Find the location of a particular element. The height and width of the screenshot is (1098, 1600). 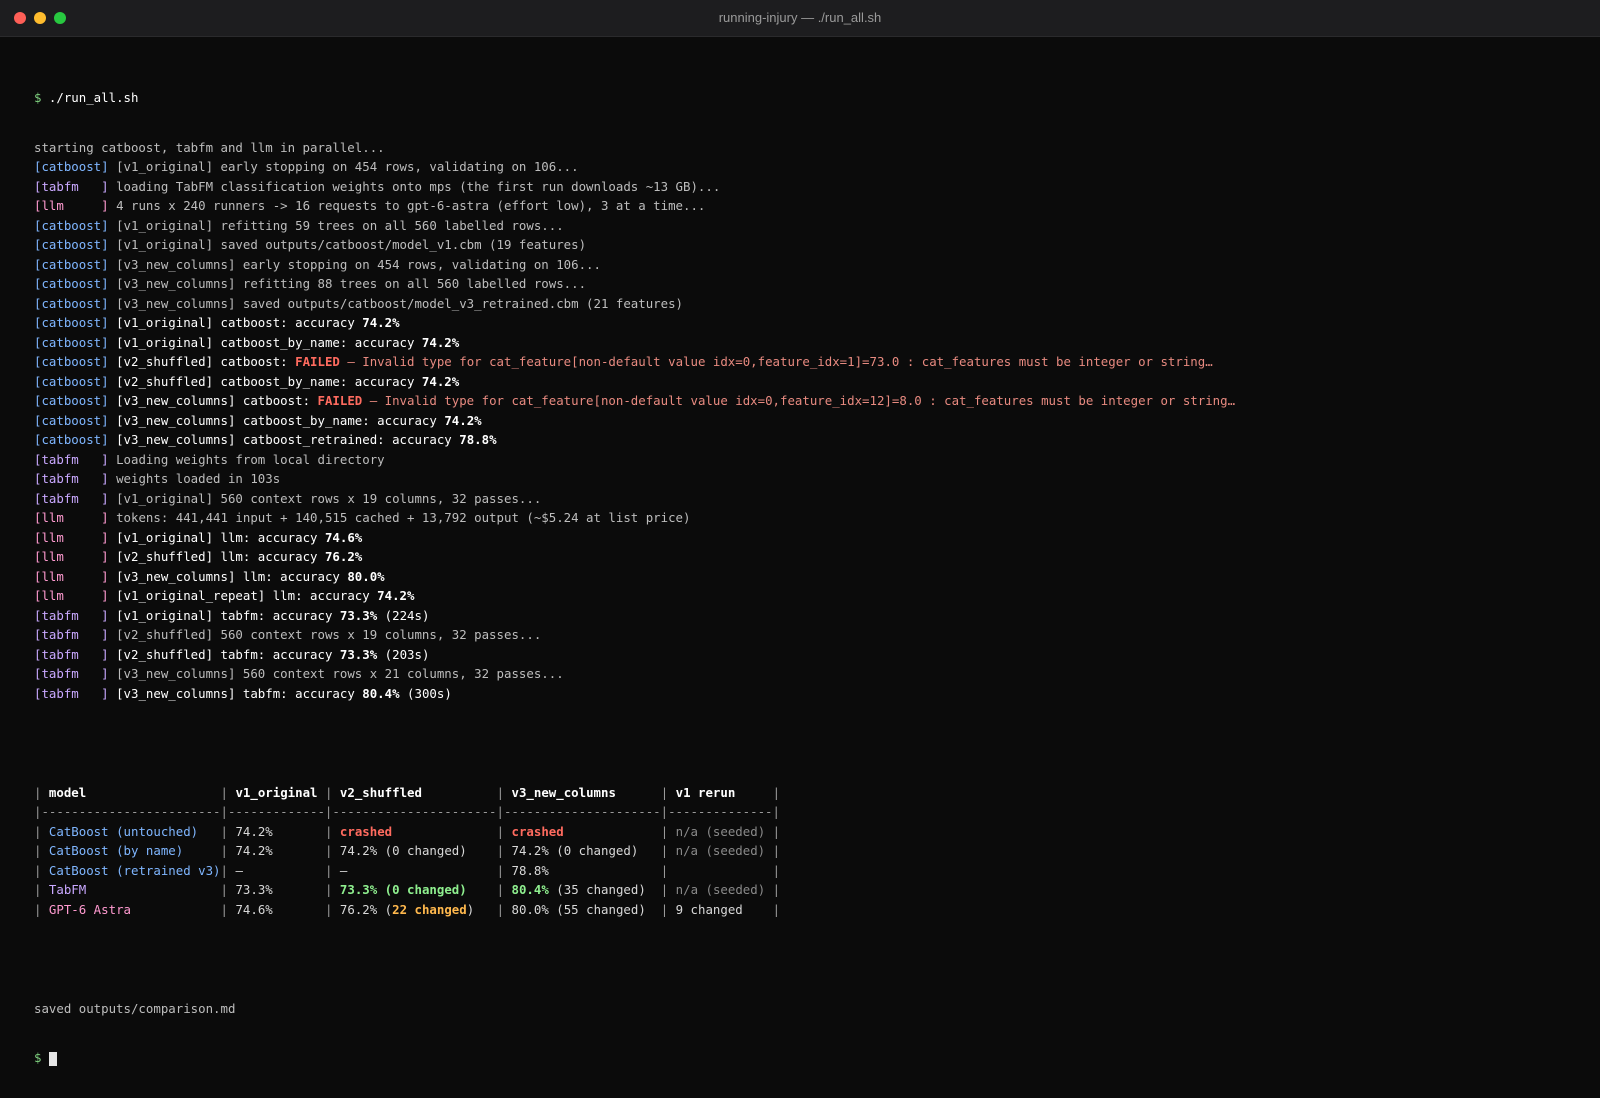

accuracy-value: 78.8% is located at coordinates (478, 439).